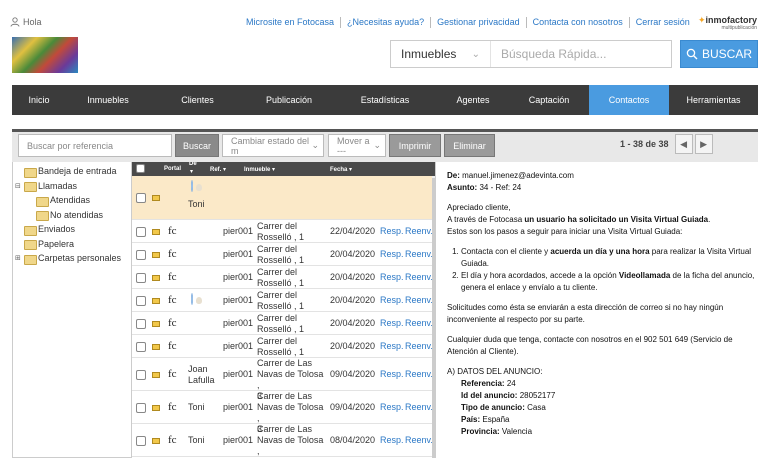  I want to click on folder-item: No atendidas, so click(72, 215).